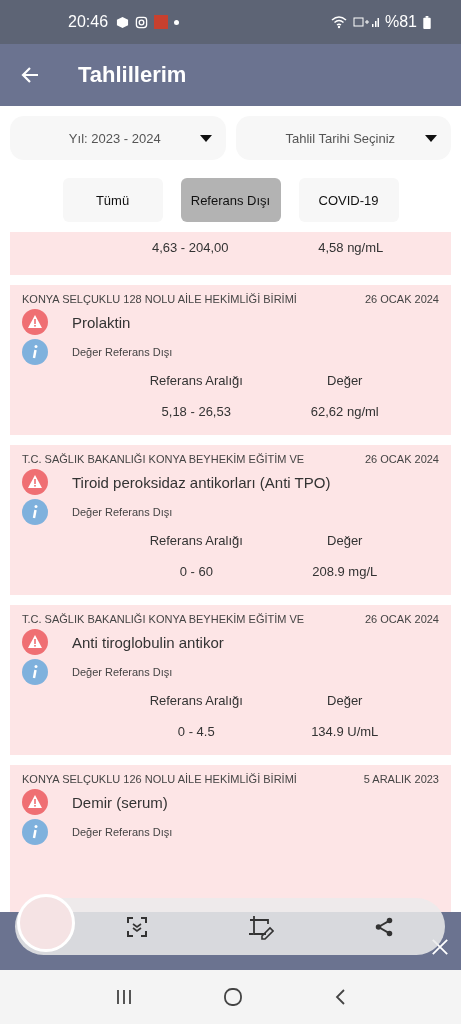 Image resolution: width=461 pixels, height=1024 pixels. Describe the element at coordinates (88, 22) in the screenshot. I see `status-time: 20:46` at that location.